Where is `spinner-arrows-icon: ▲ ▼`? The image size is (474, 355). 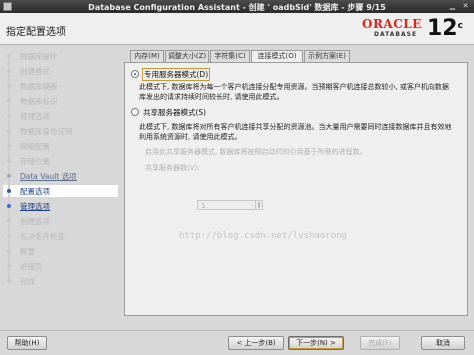
spinner-arrows-icon: ▲ ▼ is located at coordinates (258, 205).